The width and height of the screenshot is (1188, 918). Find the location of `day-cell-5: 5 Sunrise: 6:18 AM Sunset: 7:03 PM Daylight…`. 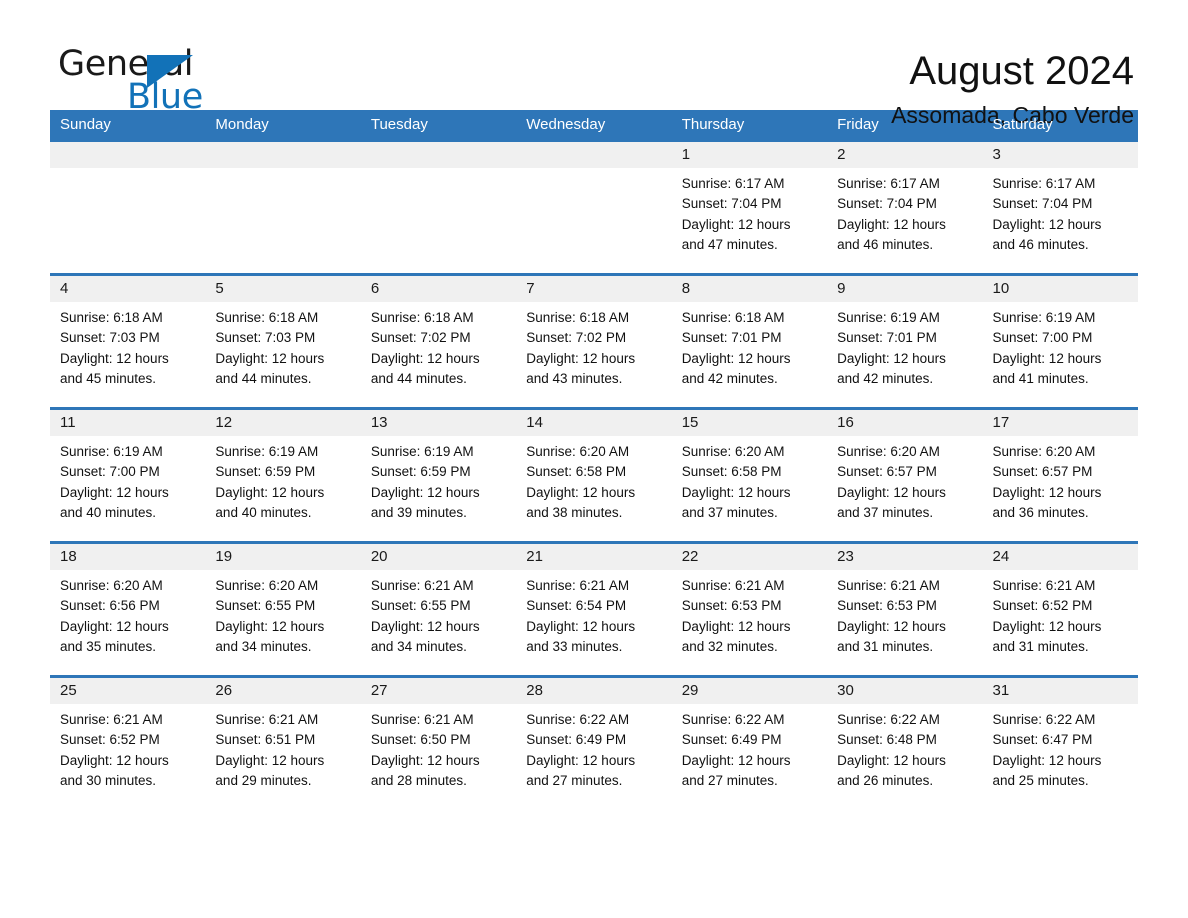

day-cell-5: 5 Sunrise: 6:18 AM Sunset: 7:03 PM Daylight… is located at coordinates (283, 341).